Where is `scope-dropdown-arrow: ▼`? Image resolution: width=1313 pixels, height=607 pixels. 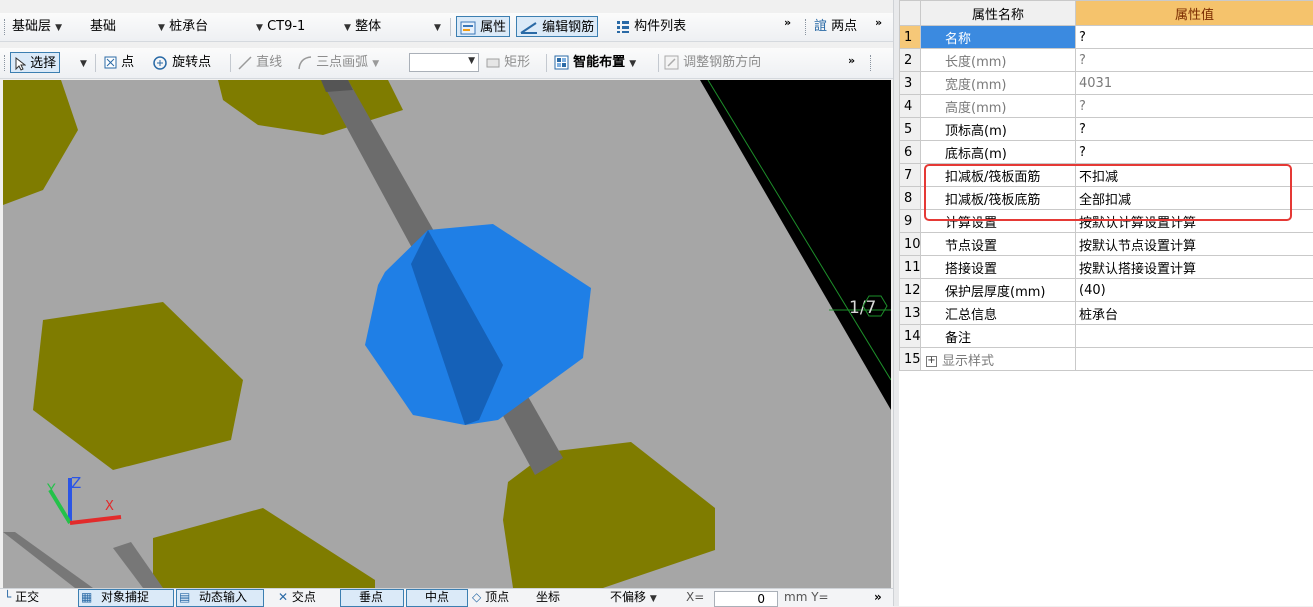
scope-dropdown-arrow: ▼ is located at coordinates (437, 27).